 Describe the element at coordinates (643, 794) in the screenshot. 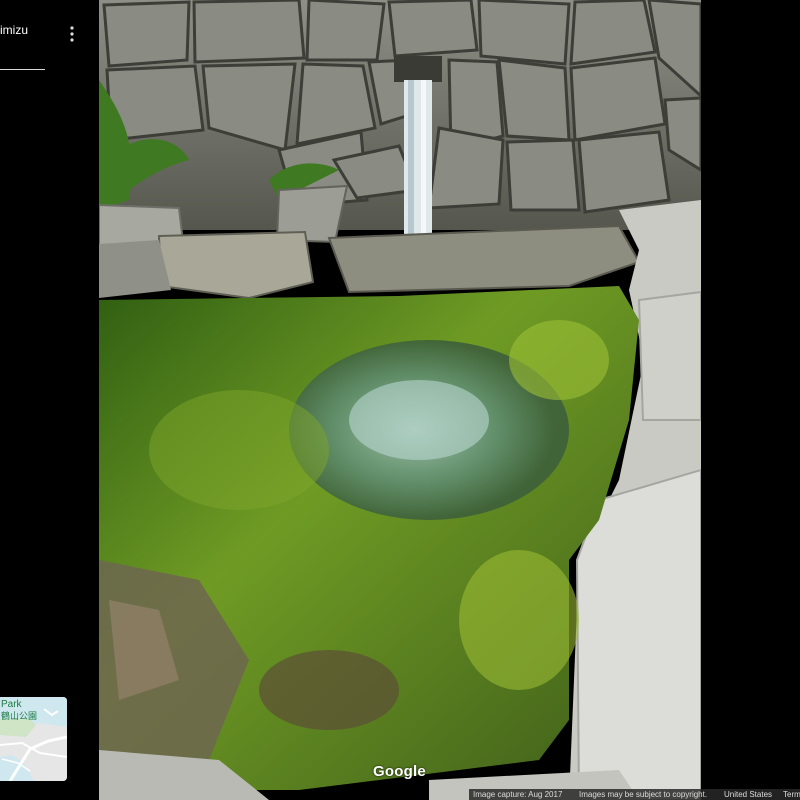

I see `copyright-notice: Images may be subject to copyright.` at that location.